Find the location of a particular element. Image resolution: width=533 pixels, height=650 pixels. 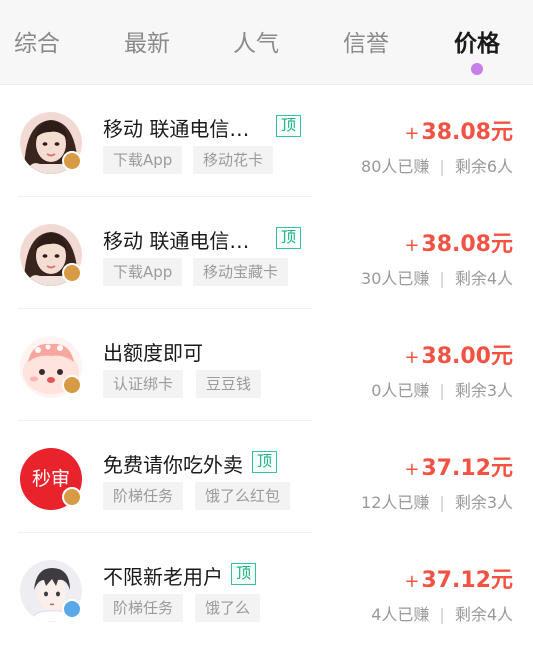

task-title: 出额度即可 is located at coordinates (153, 353).